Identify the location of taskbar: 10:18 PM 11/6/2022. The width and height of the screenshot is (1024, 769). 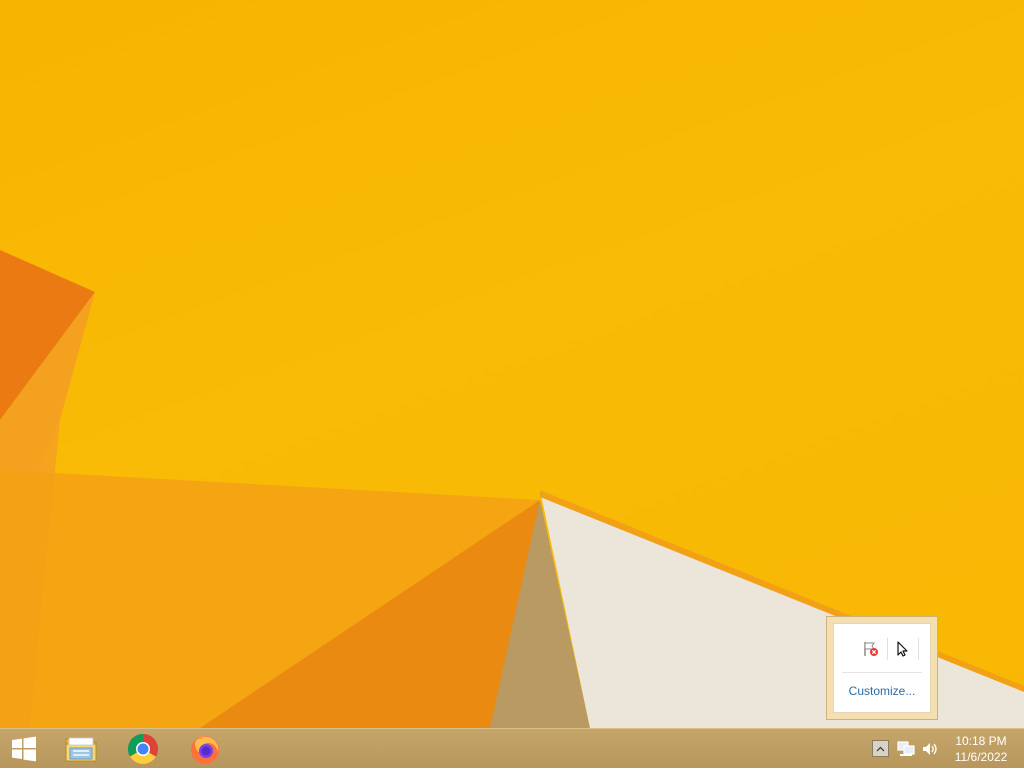
(512, 748).